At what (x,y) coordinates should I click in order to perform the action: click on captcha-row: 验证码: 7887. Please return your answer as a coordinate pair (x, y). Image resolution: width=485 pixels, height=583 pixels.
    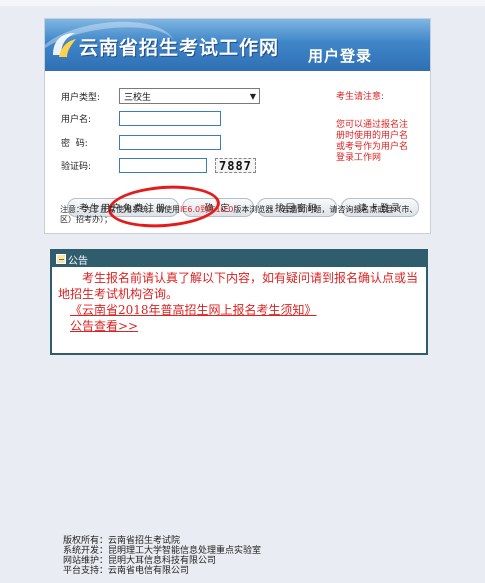
    Looking at the image, I should click on (158, 165).